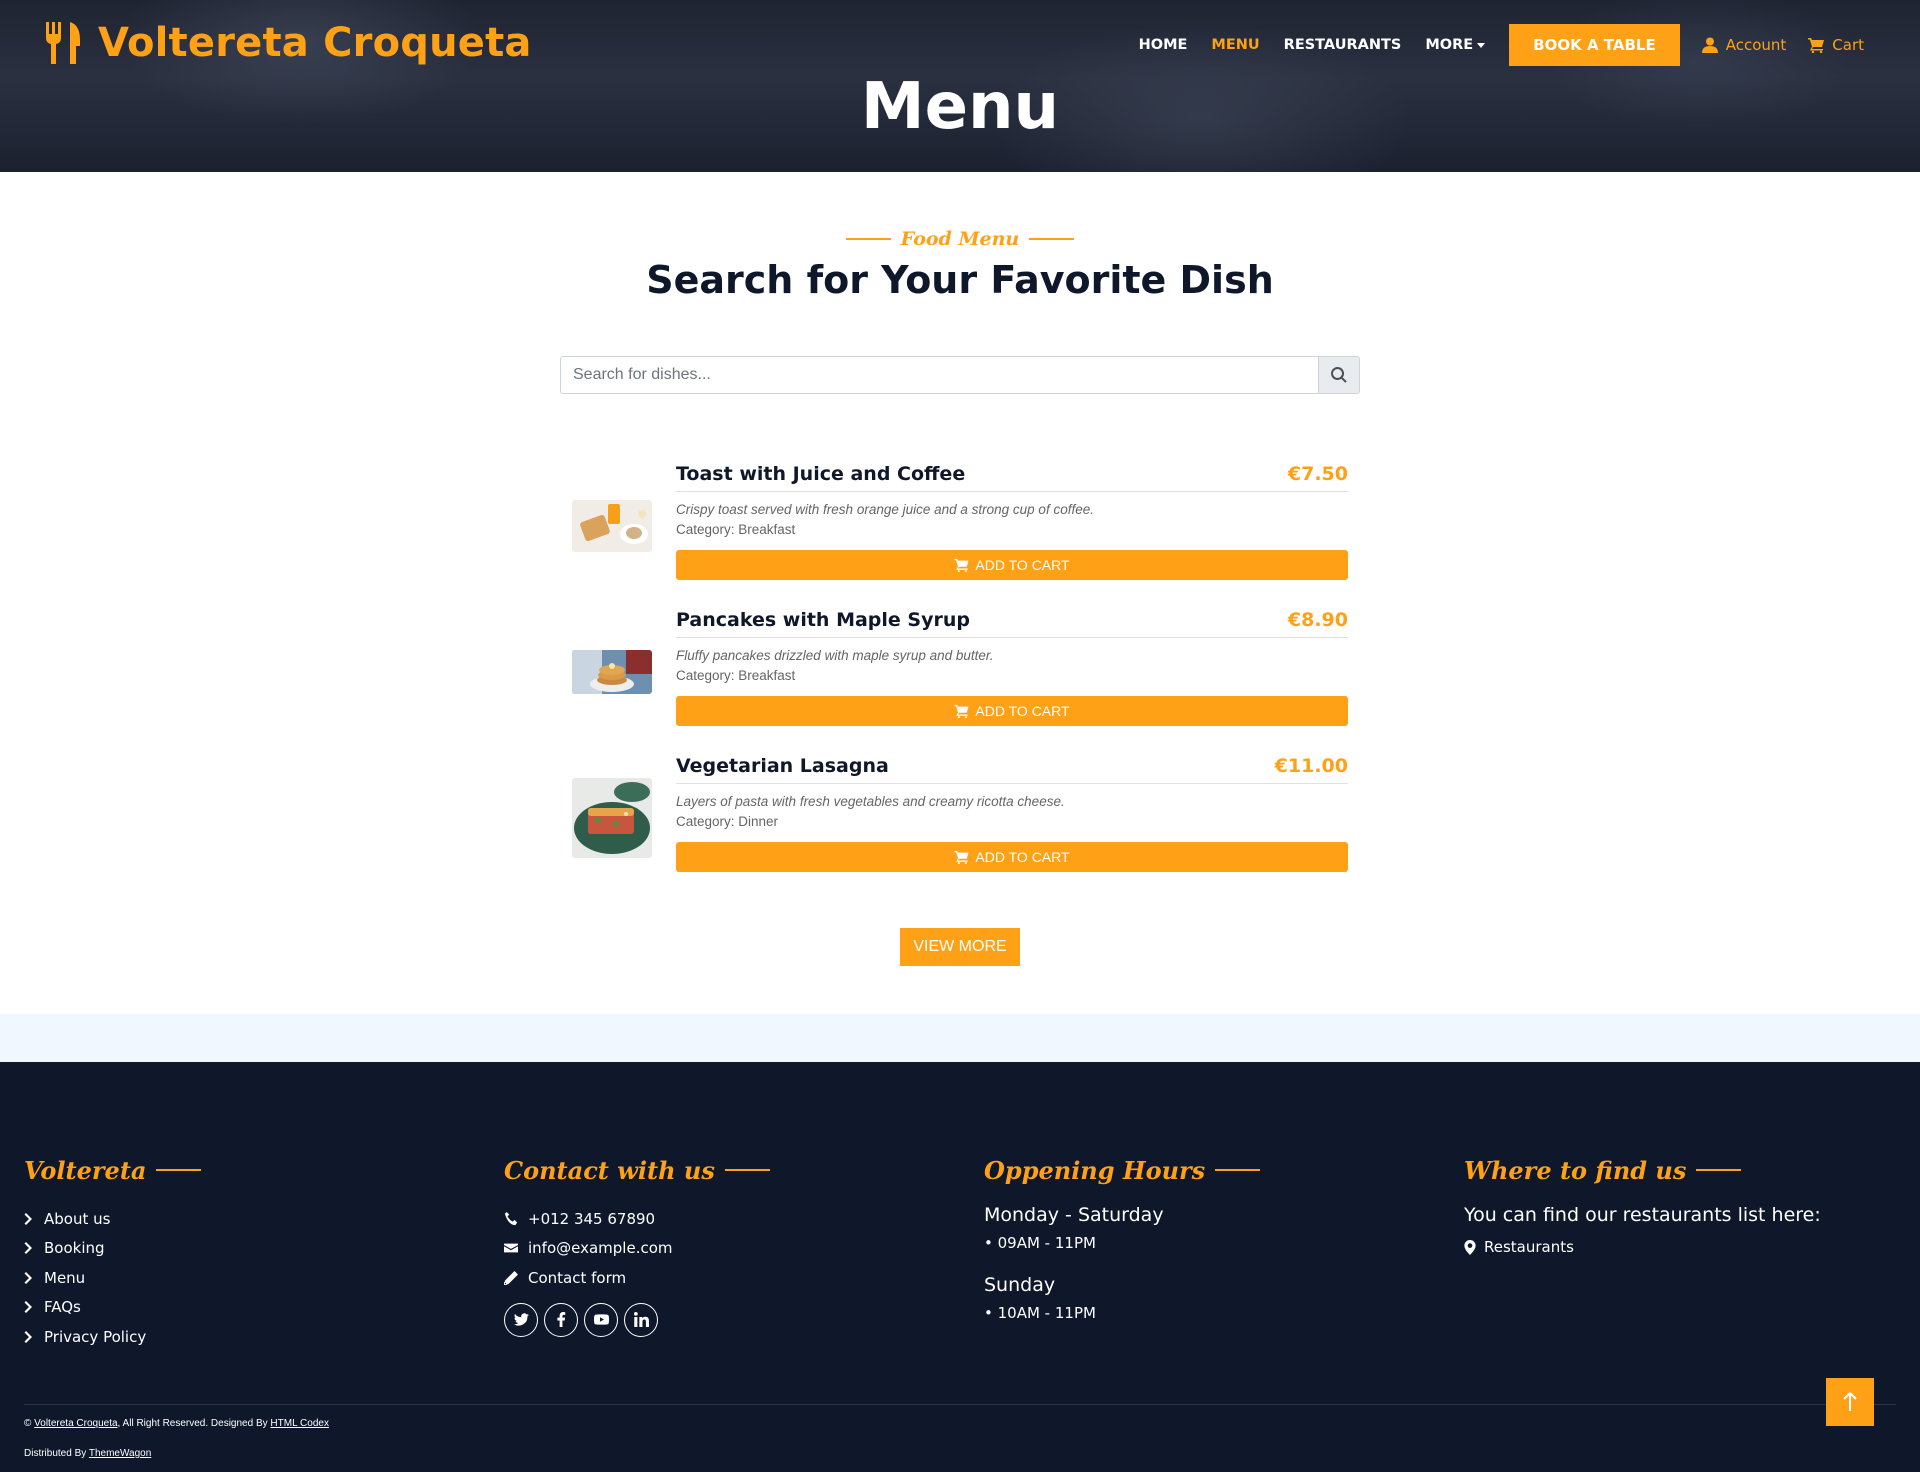 The height and width of the screenshot is (1472, 1920). I want to click on section-subtitle-text: Food Menu, so click(960, 239).